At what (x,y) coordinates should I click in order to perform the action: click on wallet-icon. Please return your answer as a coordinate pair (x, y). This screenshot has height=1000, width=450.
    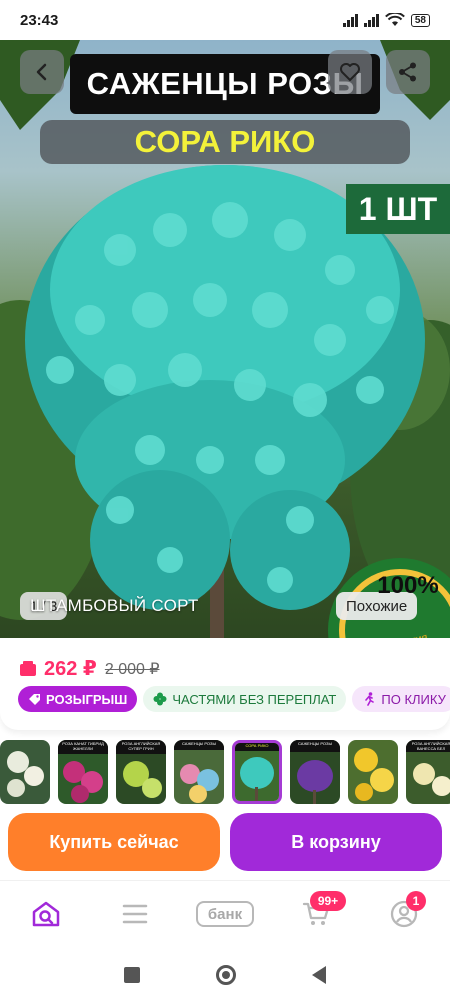
    Looking at the image, I should click on (28, 668).